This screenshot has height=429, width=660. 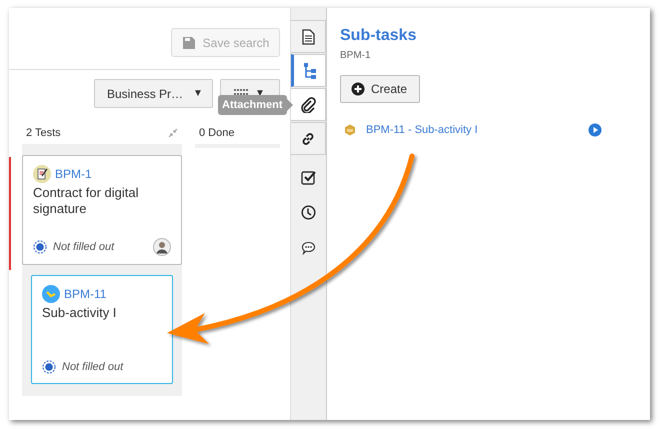 I want to click on tree-icon, so click(x=309, y=71).